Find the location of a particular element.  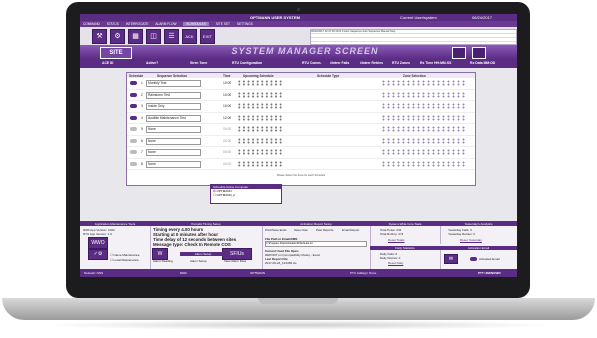

check-settings-icon: ✓⚙ is located at coordinates (98, 254).